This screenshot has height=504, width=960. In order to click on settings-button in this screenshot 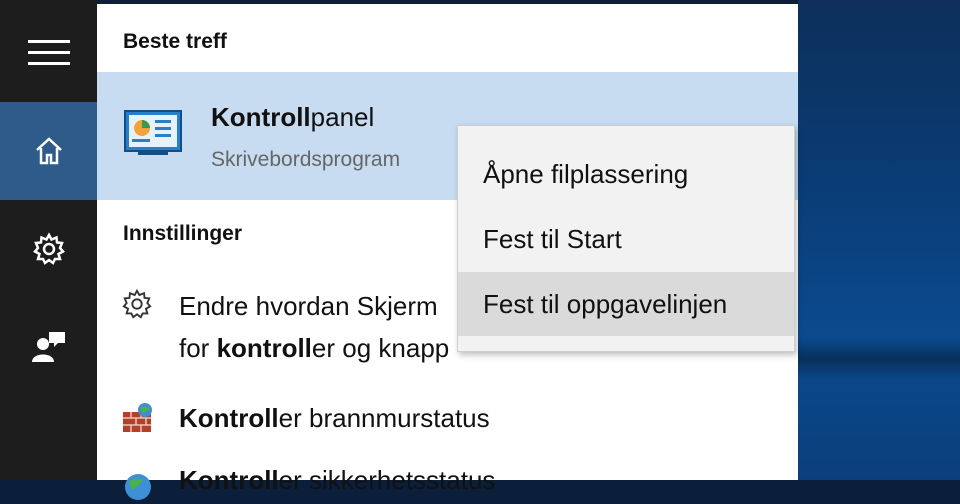, I will do `click(48, 249)`.